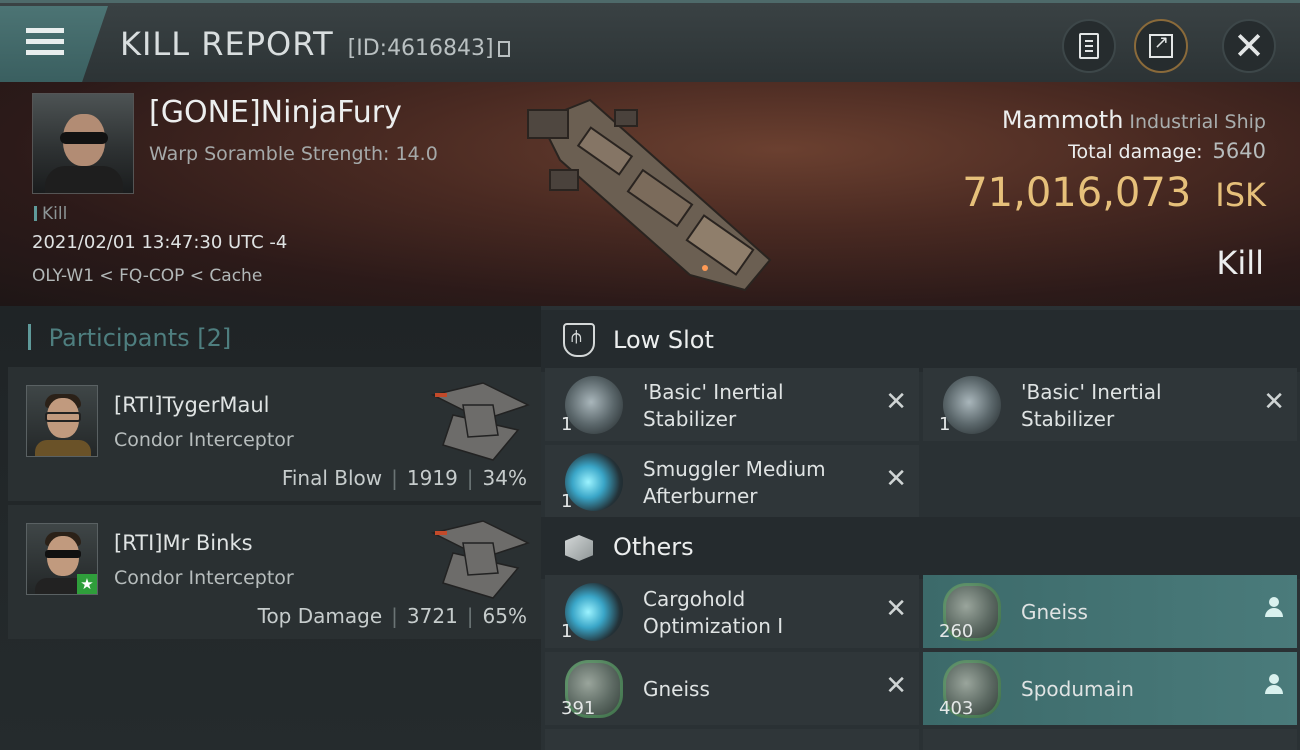 This screenshot has height=750, width=1300. I want to click on others-section-header: Others, so click(920, 548).